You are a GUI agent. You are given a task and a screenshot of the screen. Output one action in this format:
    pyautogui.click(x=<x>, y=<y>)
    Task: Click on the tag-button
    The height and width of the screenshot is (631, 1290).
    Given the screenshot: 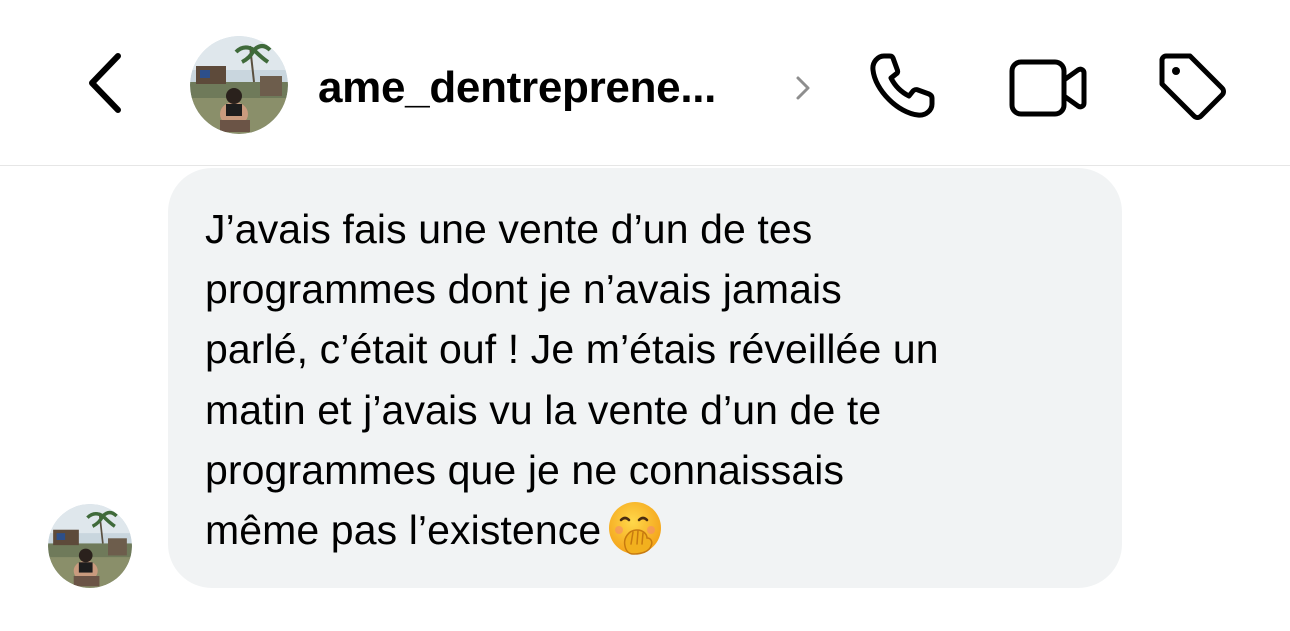 What is the action you would take?
    pyautogui.click(x=1190, y=86)
    